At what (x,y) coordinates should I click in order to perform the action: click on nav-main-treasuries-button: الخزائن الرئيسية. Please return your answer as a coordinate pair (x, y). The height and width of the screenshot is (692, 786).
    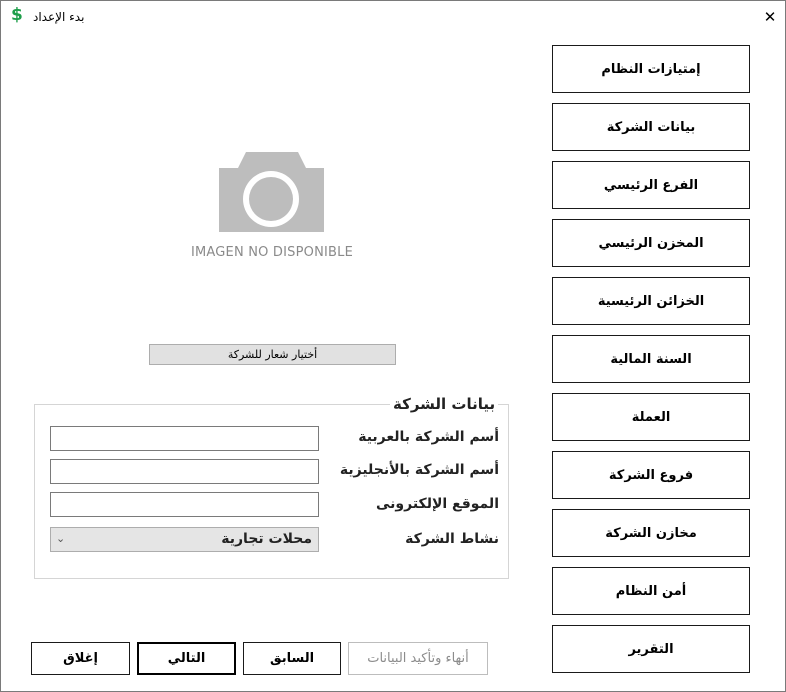
    Looking at the image, I should click on (651, 301).